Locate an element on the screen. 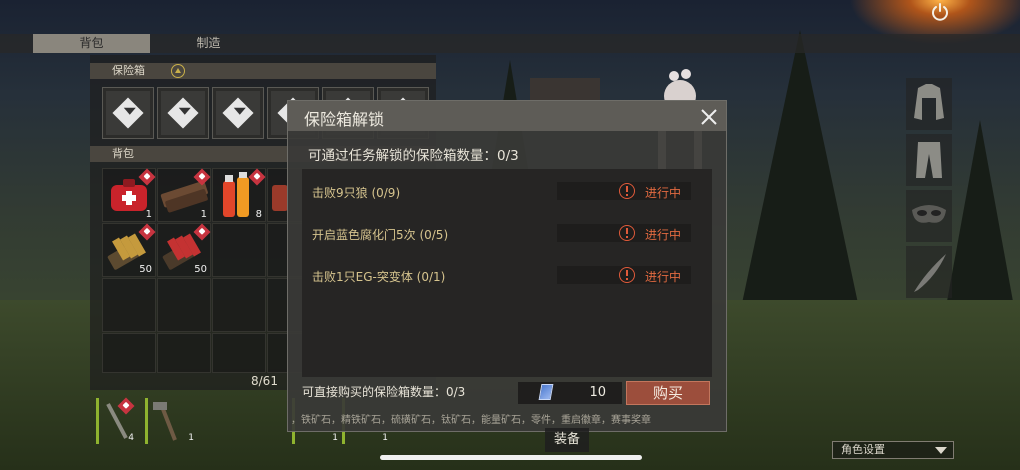  hotbar-slot: 1 is located at coordinates (171, 421).